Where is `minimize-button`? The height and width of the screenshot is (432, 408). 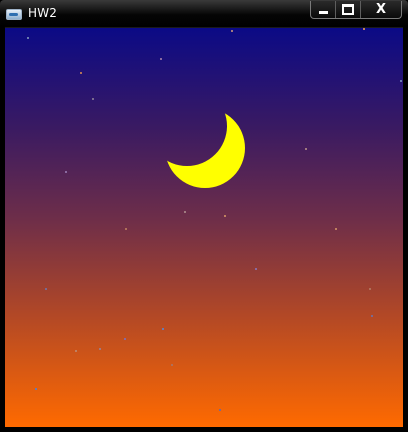 minimize-button is located at coordinates (323, 9).